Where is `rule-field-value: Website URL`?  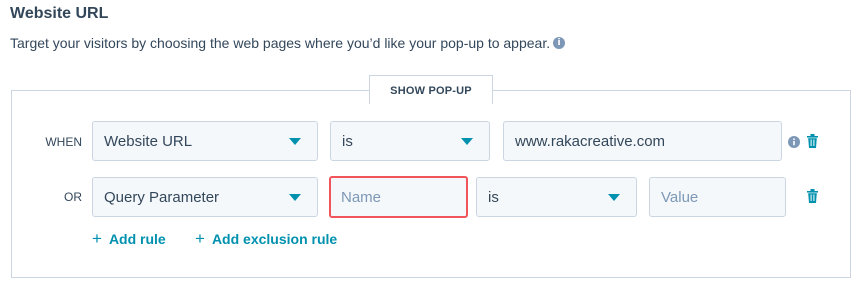
rule-field-value: Website URL is located at coordinates (148, 141).